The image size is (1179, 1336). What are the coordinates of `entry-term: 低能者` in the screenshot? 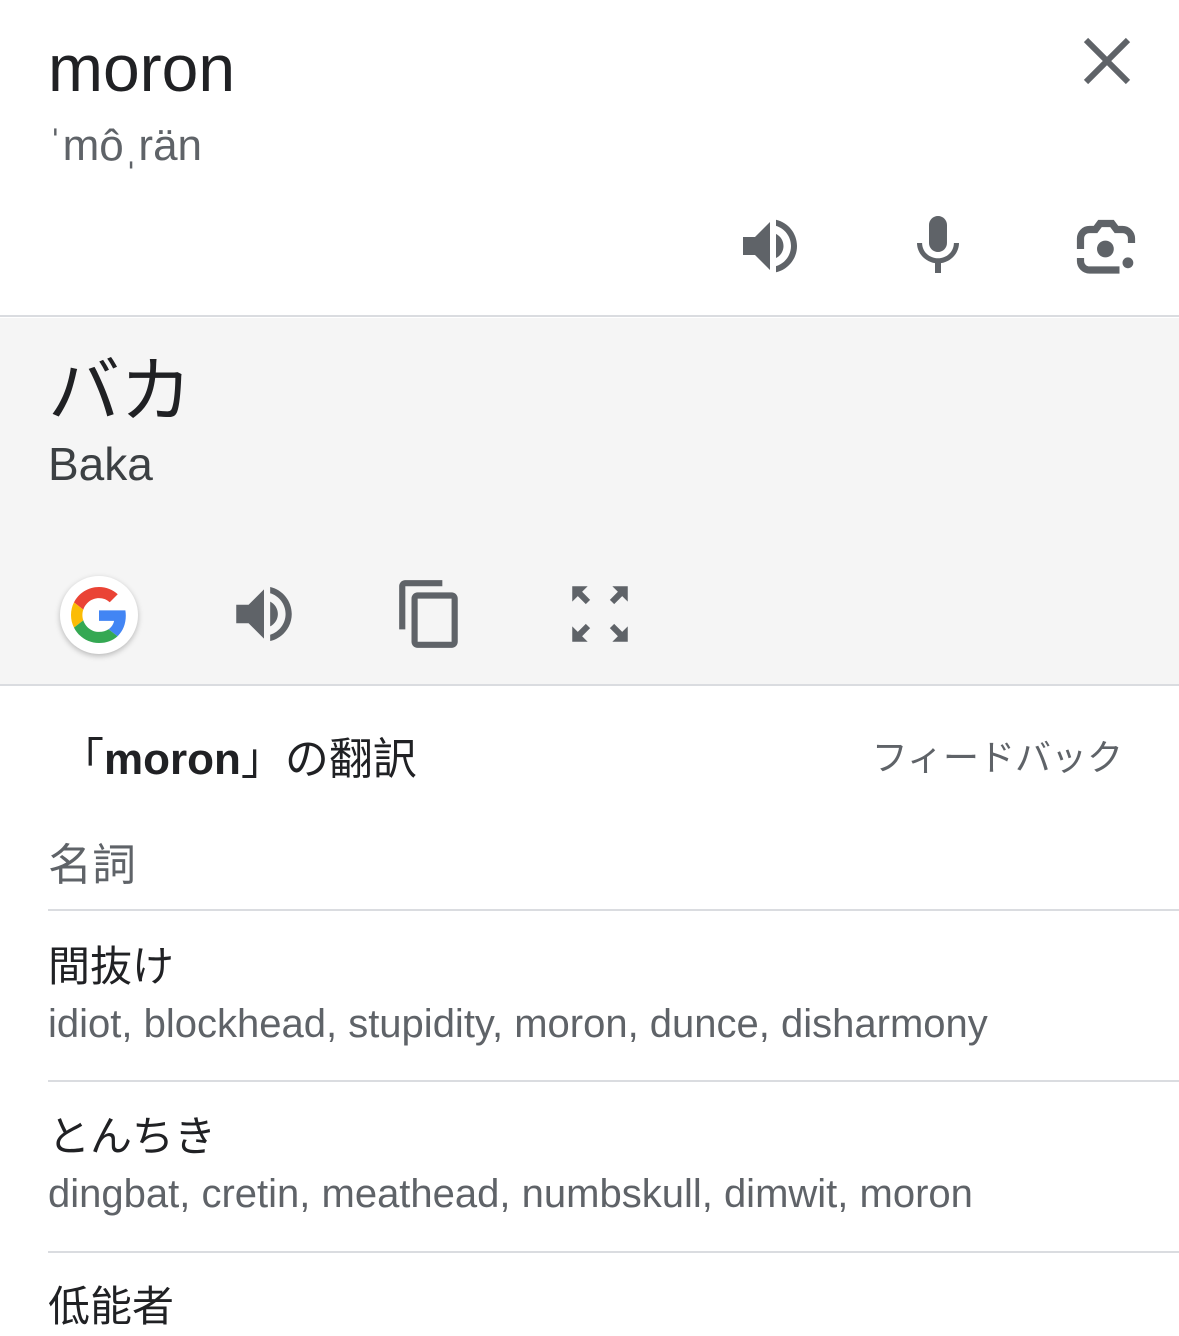 It's located at (111, 1306).